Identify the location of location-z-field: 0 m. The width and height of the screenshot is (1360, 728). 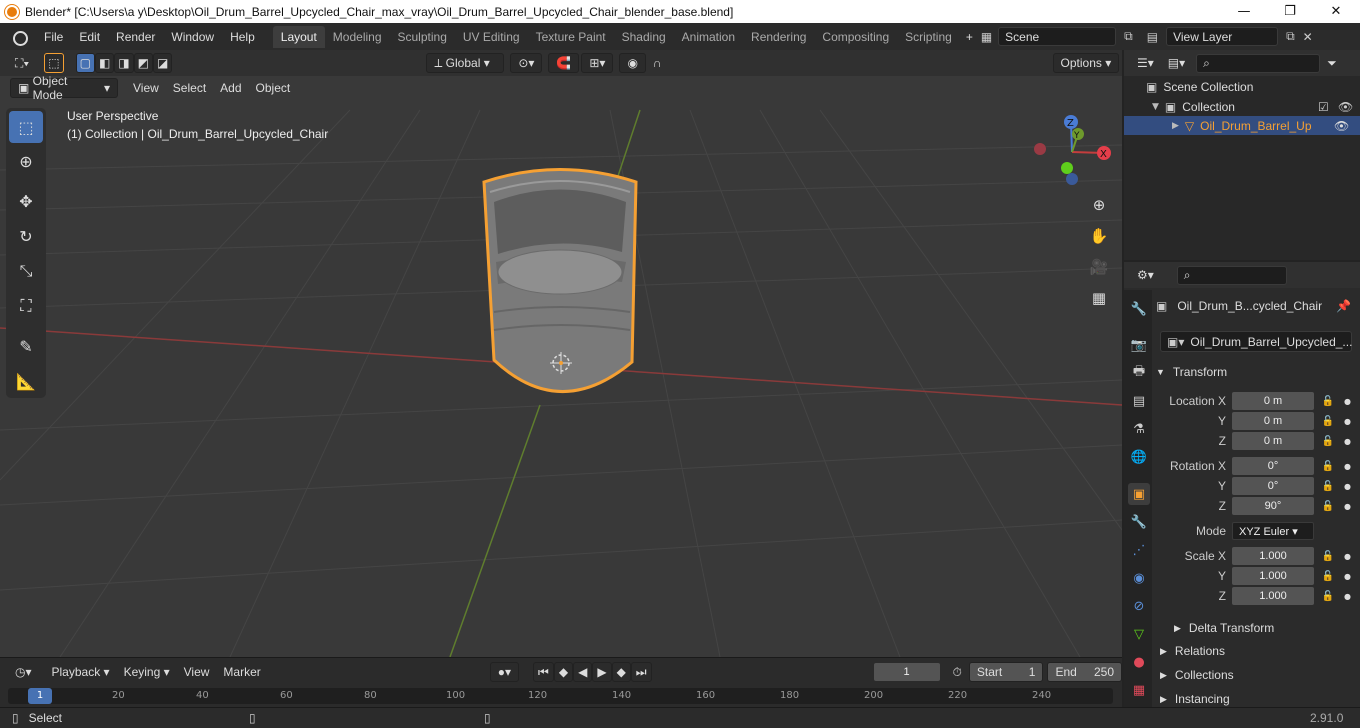
(1273, 441).